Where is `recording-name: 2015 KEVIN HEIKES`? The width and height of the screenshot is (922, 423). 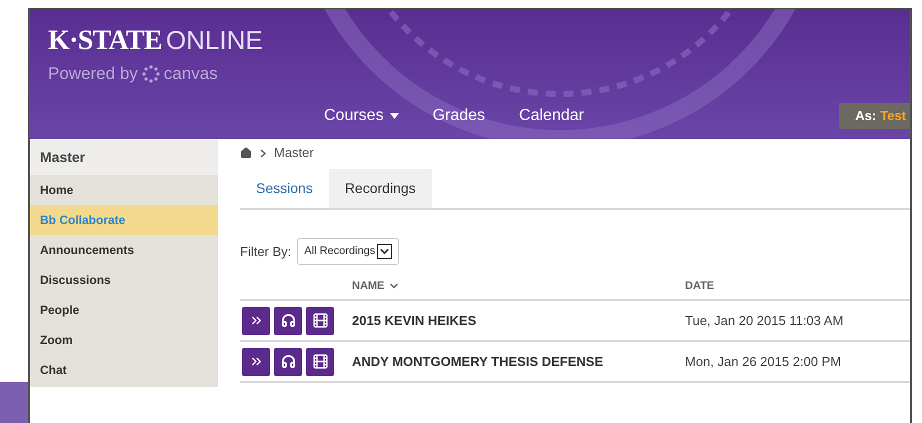 recording-name: 2015 KEVIN HEIKES is located at coordinates (415, 321).